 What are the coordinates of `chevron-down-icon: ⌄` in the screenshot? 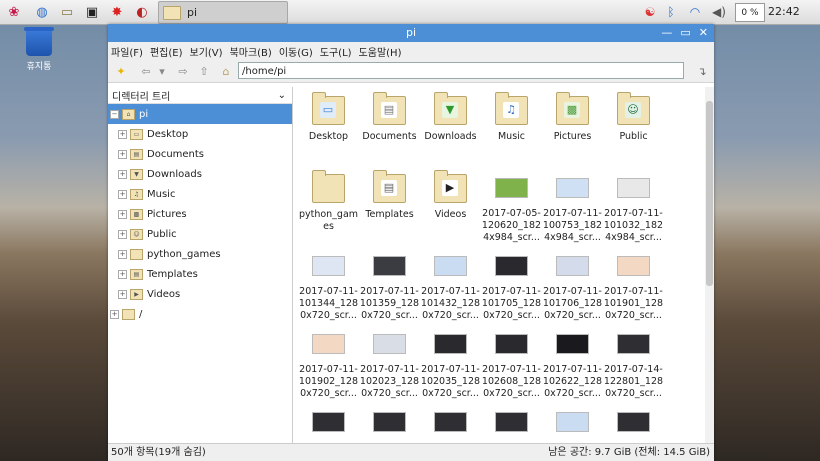 It's located at (282, 95).